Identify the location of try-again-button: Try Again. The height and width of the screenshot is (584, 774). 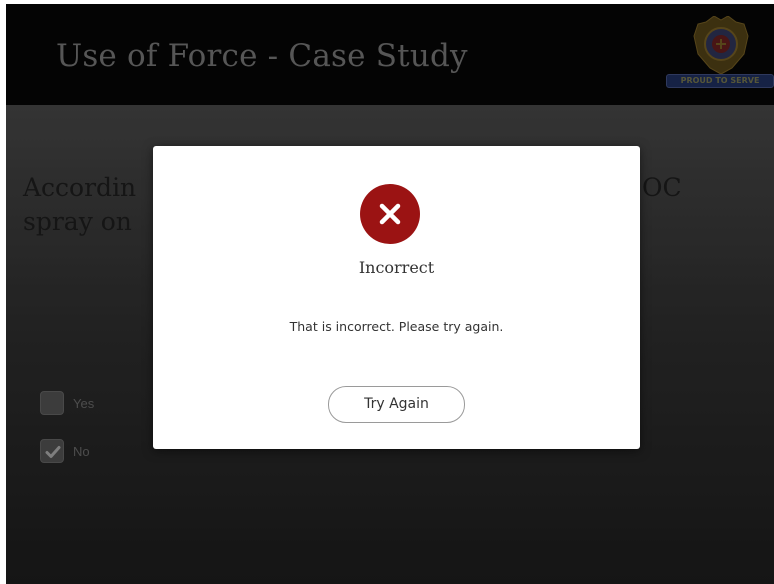
(396, 404).